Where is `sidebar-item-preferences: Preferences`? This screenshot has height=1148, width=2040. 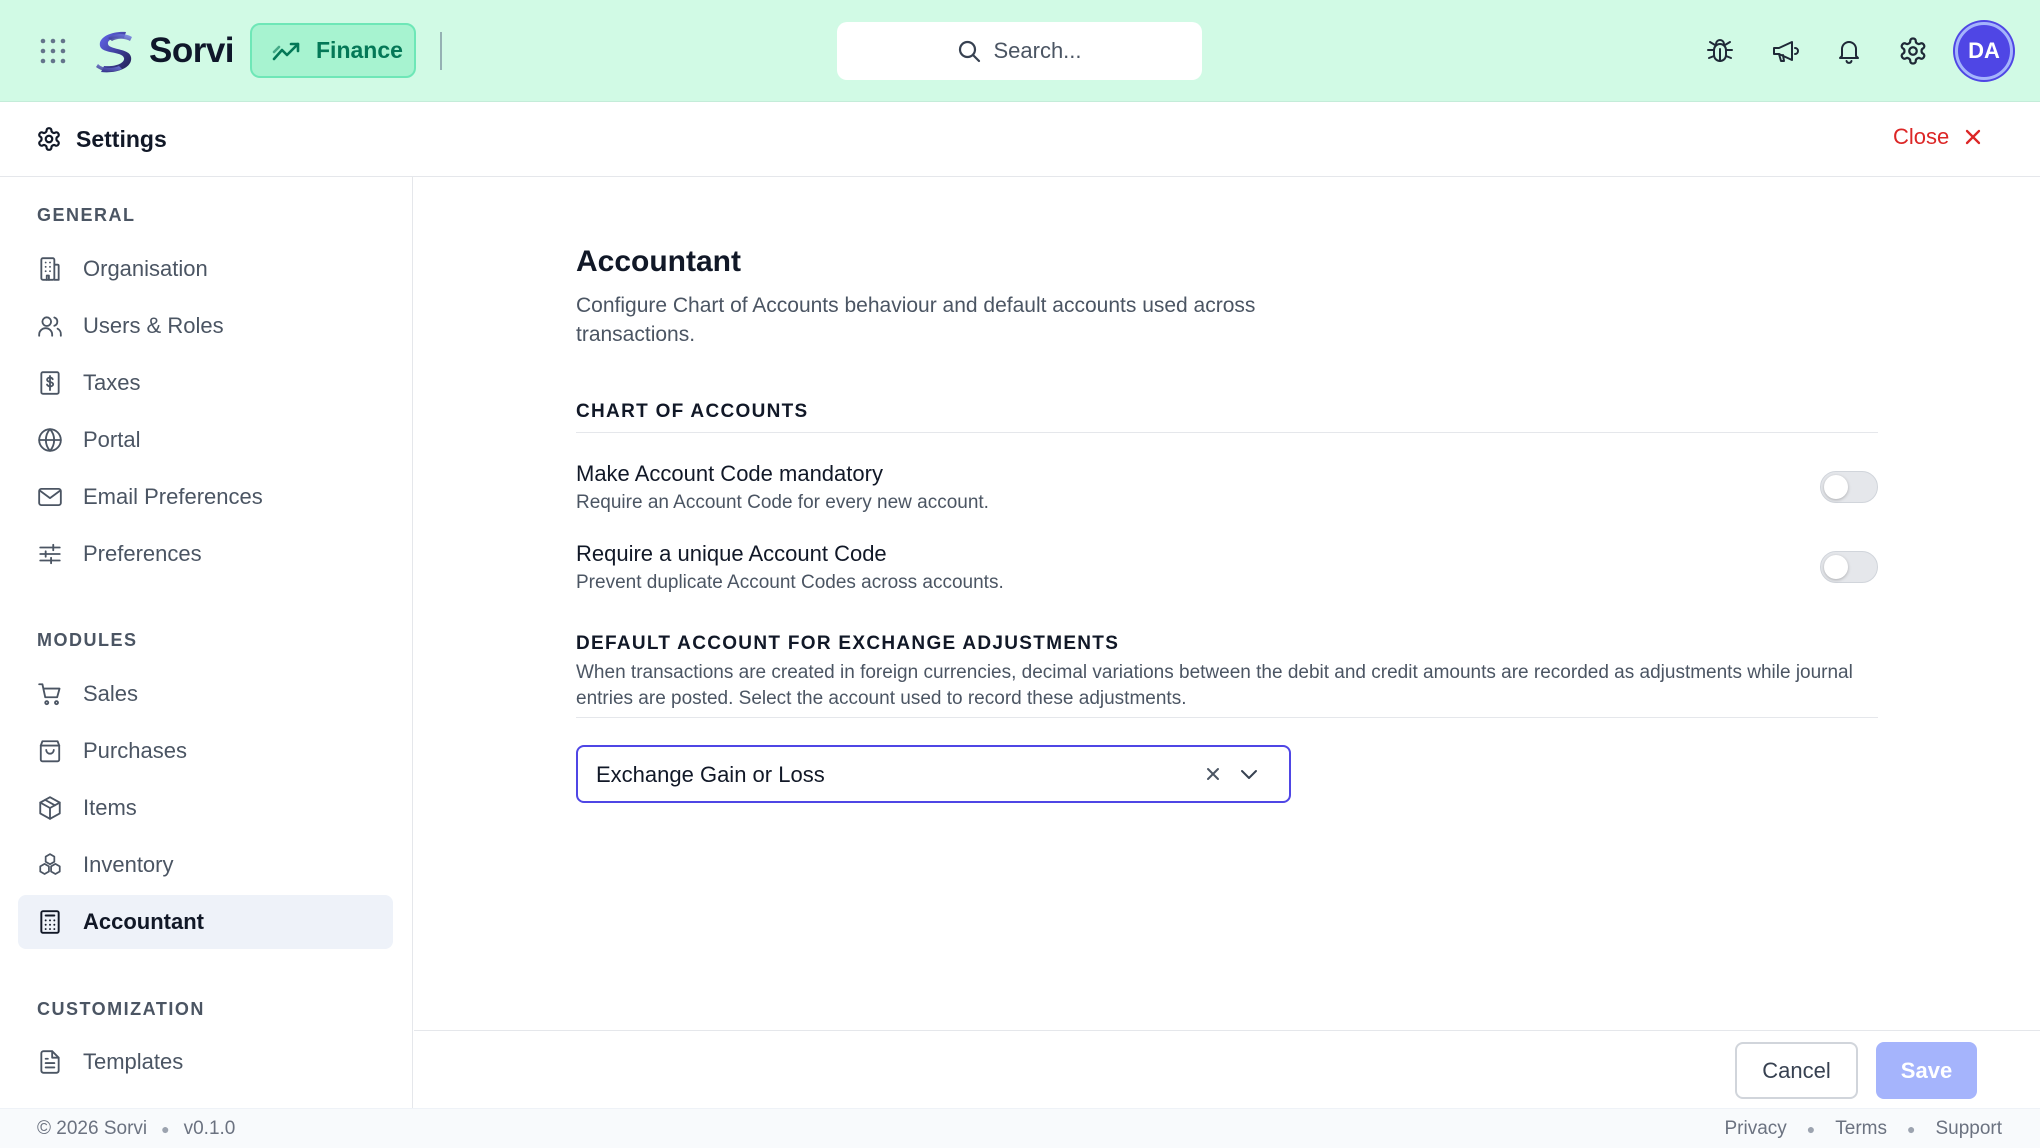
sidebar-item-preferences: Preferences is located at coordinates (205, 554).